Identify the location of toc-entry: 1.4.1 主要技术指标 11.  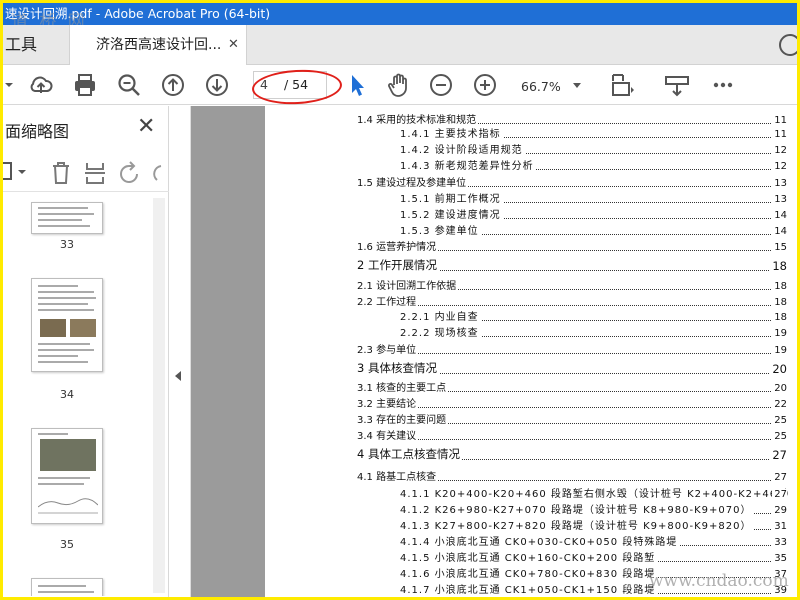
(526, 133).